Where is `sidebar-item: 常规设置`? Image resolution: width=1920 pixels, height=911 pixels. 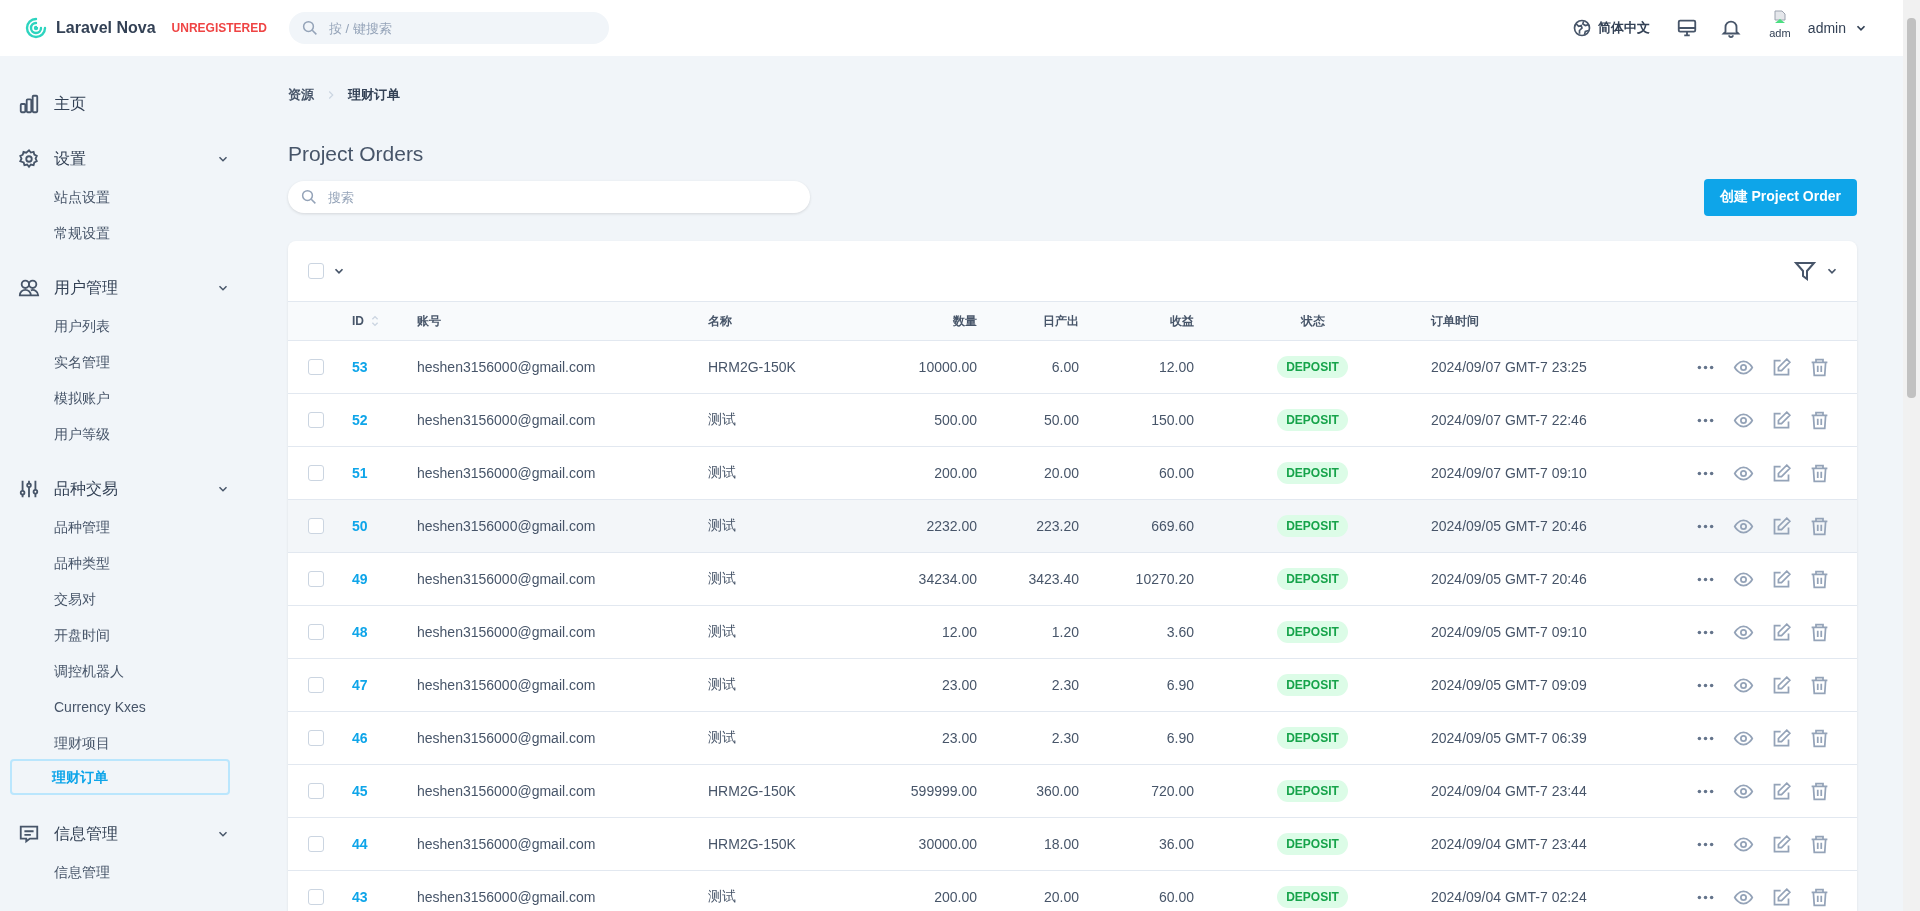 sidebar-item: 常规设置 is located at coordinates (120, 231).